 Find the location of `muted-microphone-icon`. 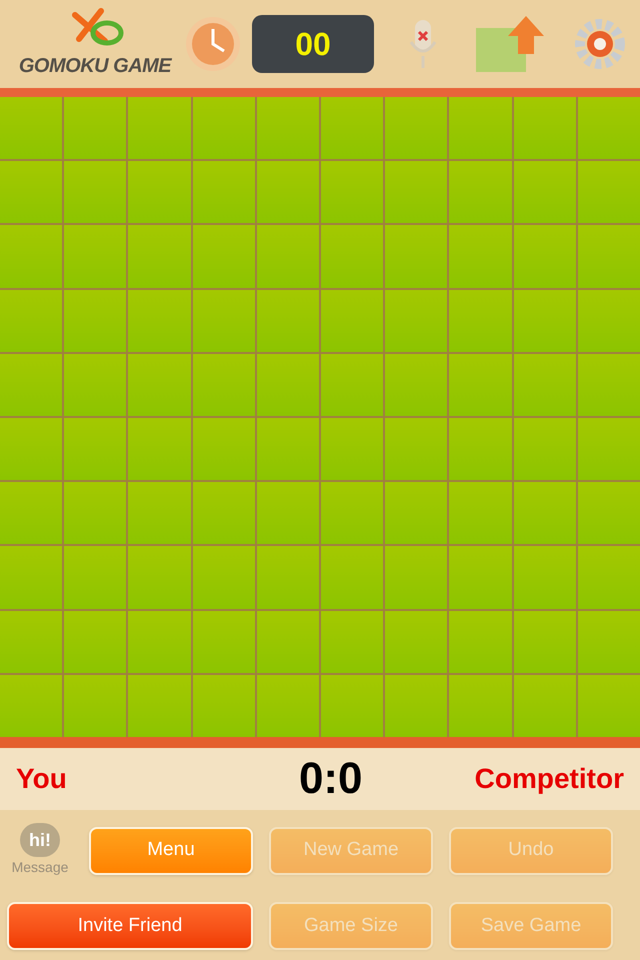

muted-microphone-icon is located at coordinates (423, 44).